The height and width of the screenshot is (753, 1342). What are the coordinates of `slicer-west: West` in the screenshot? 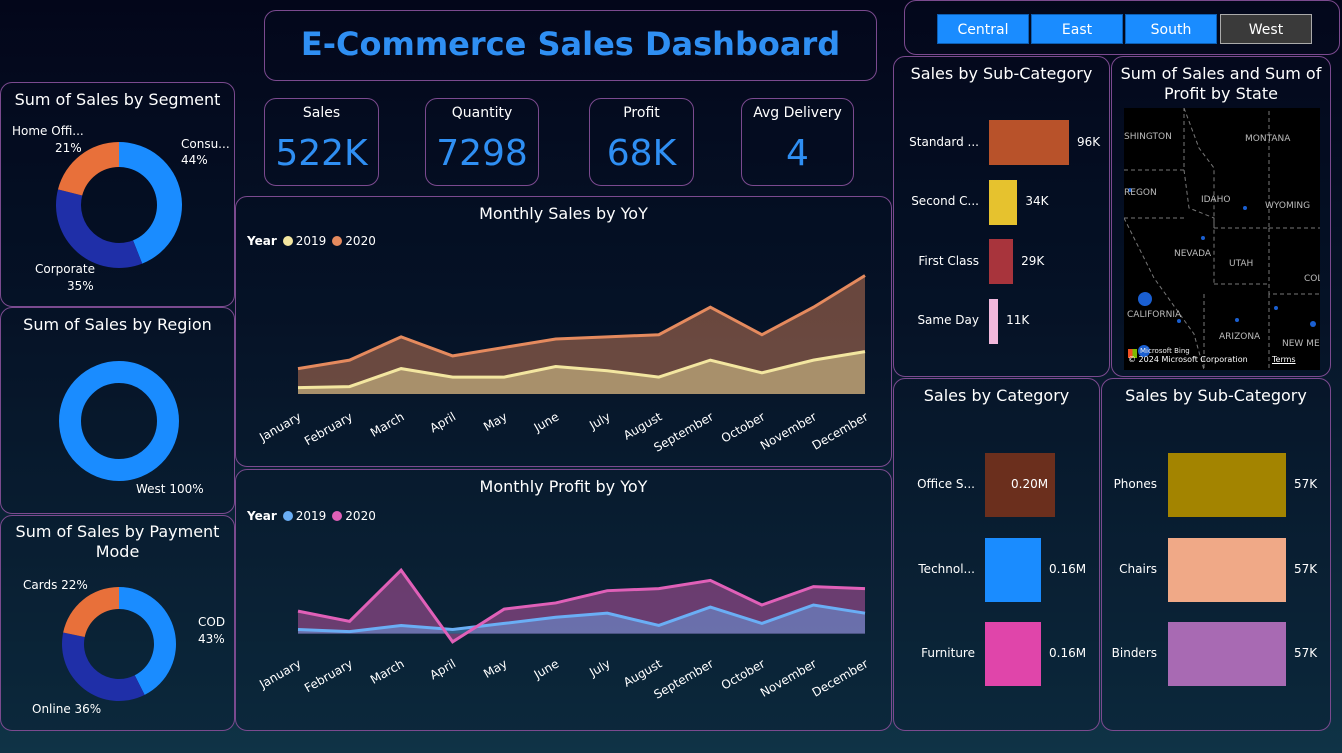 It's located at (1266, 29).